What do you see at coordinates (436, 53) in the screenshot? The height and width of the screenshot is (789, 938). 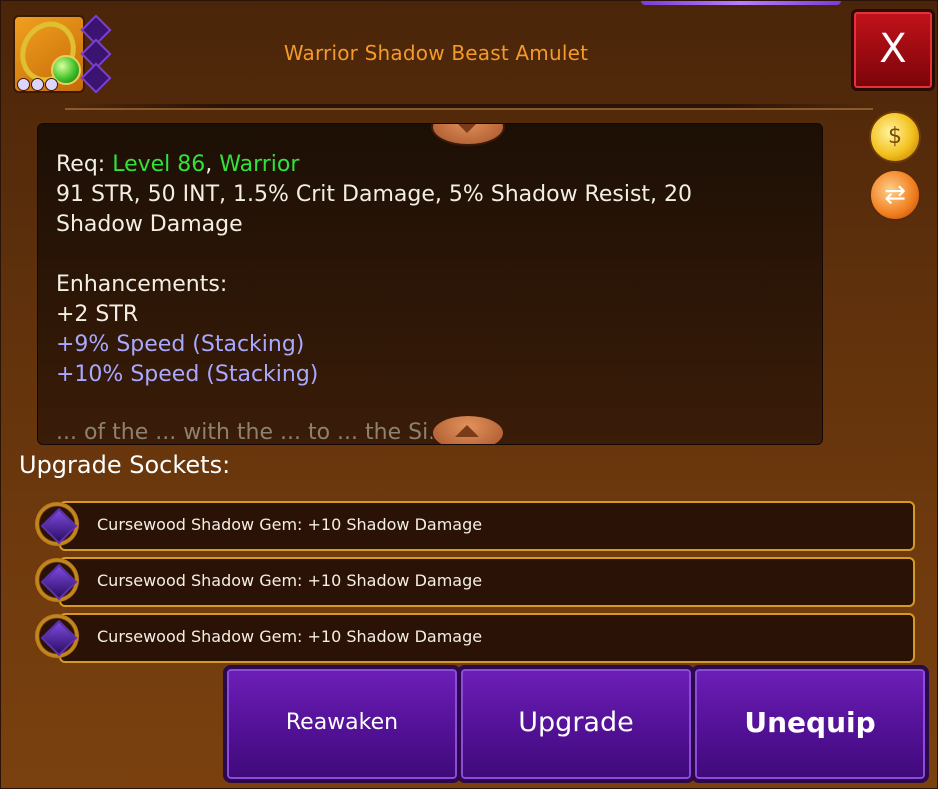 I see `item-title: Warrior Shadow Beast Amulet` at bounding box center [436, 53].